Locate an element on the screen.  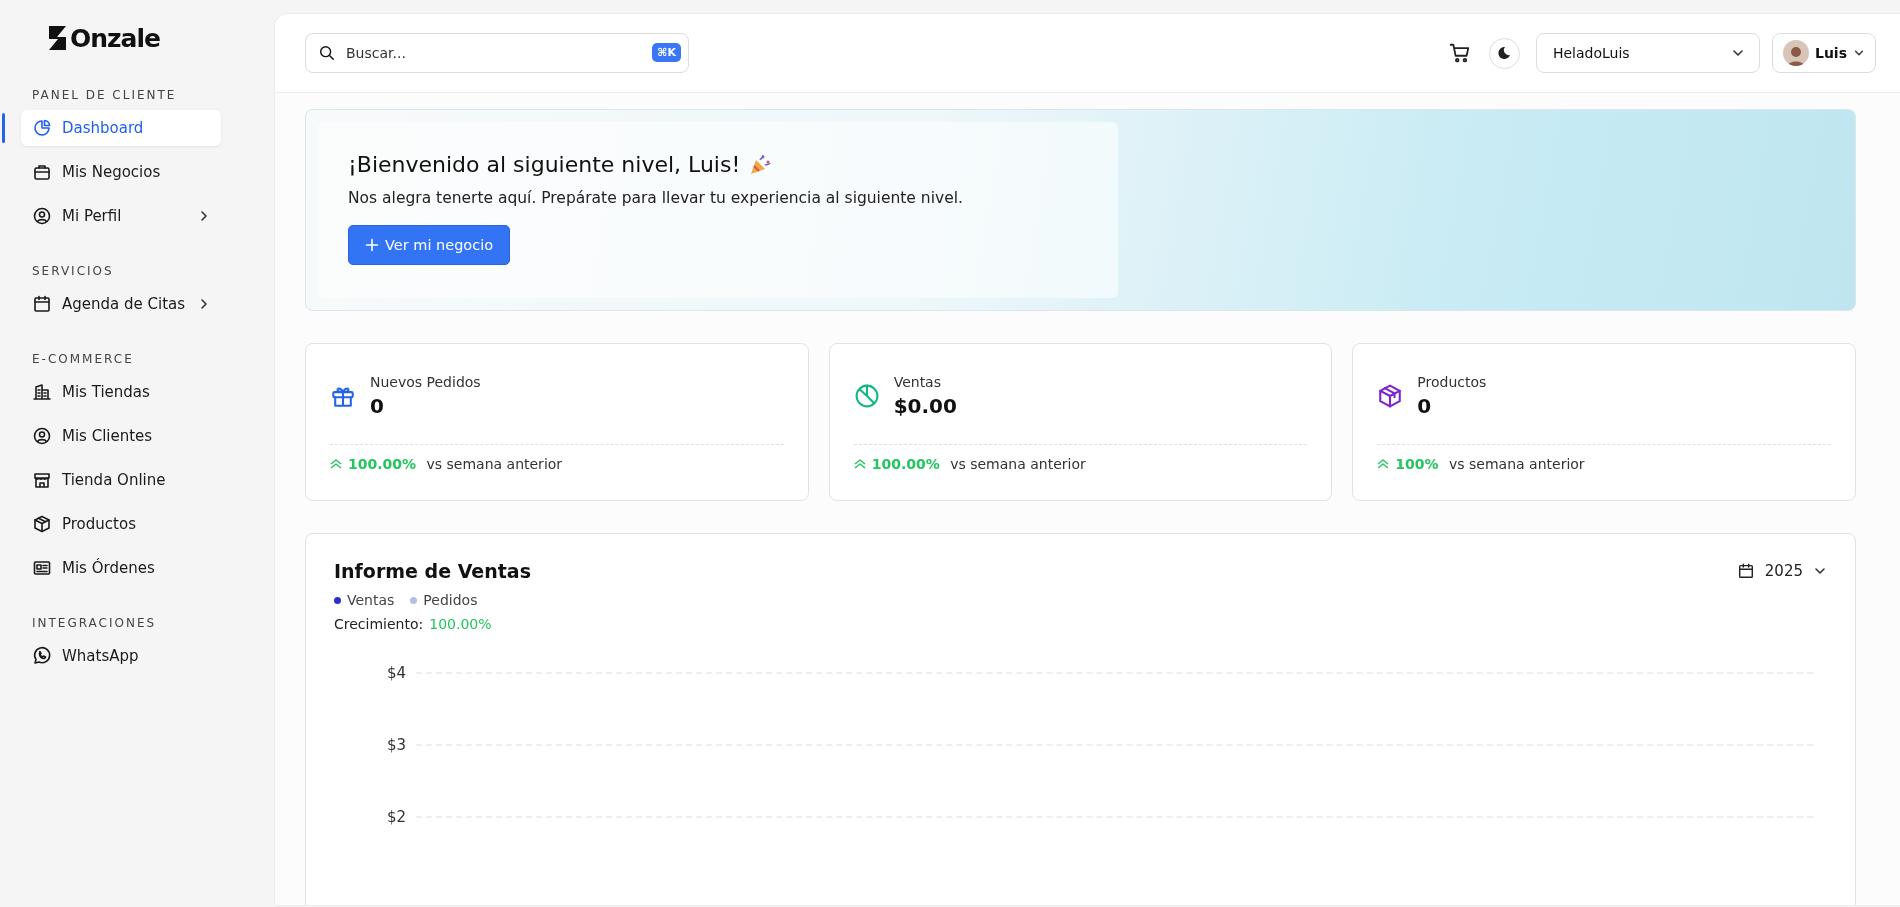
sidebar-item: Mis Tiendas is located at coordinates (121, 392).